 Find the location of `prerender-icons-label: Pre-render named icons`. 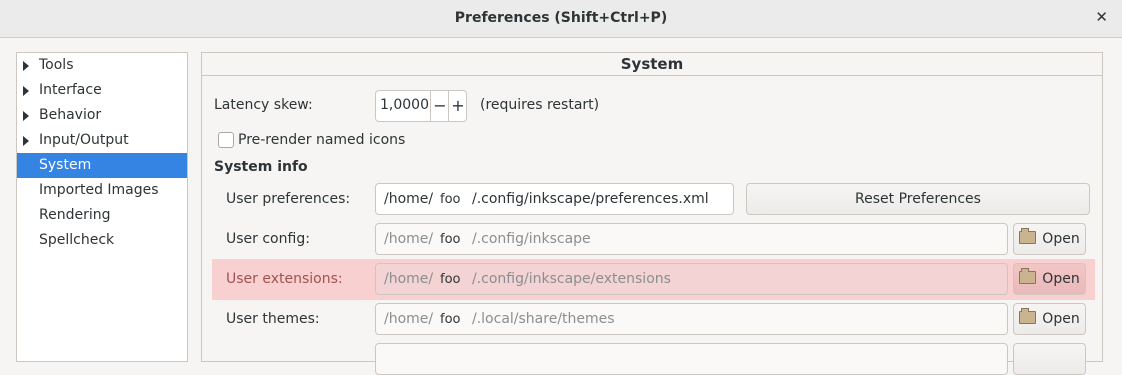

prerender-icons-label: Pre-render named icons is located at coordinates (321, 140).